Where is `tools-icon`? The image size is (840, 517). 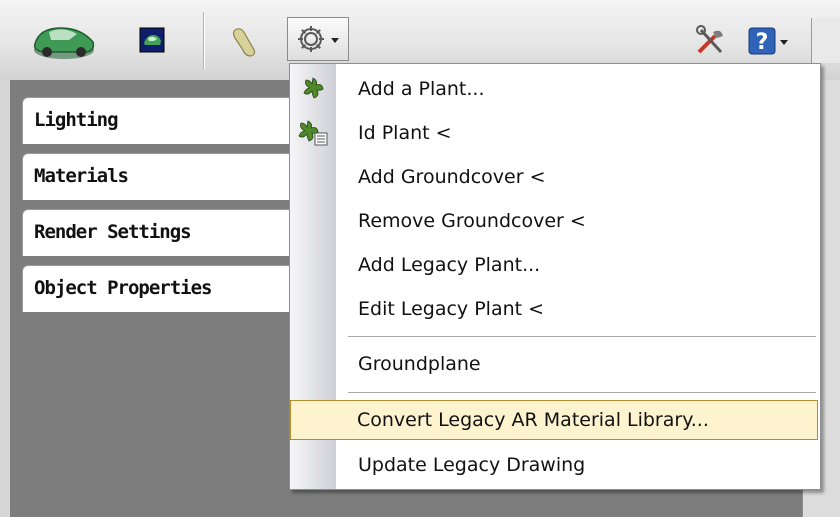
tools-icon is located at coordinates (710, 41).